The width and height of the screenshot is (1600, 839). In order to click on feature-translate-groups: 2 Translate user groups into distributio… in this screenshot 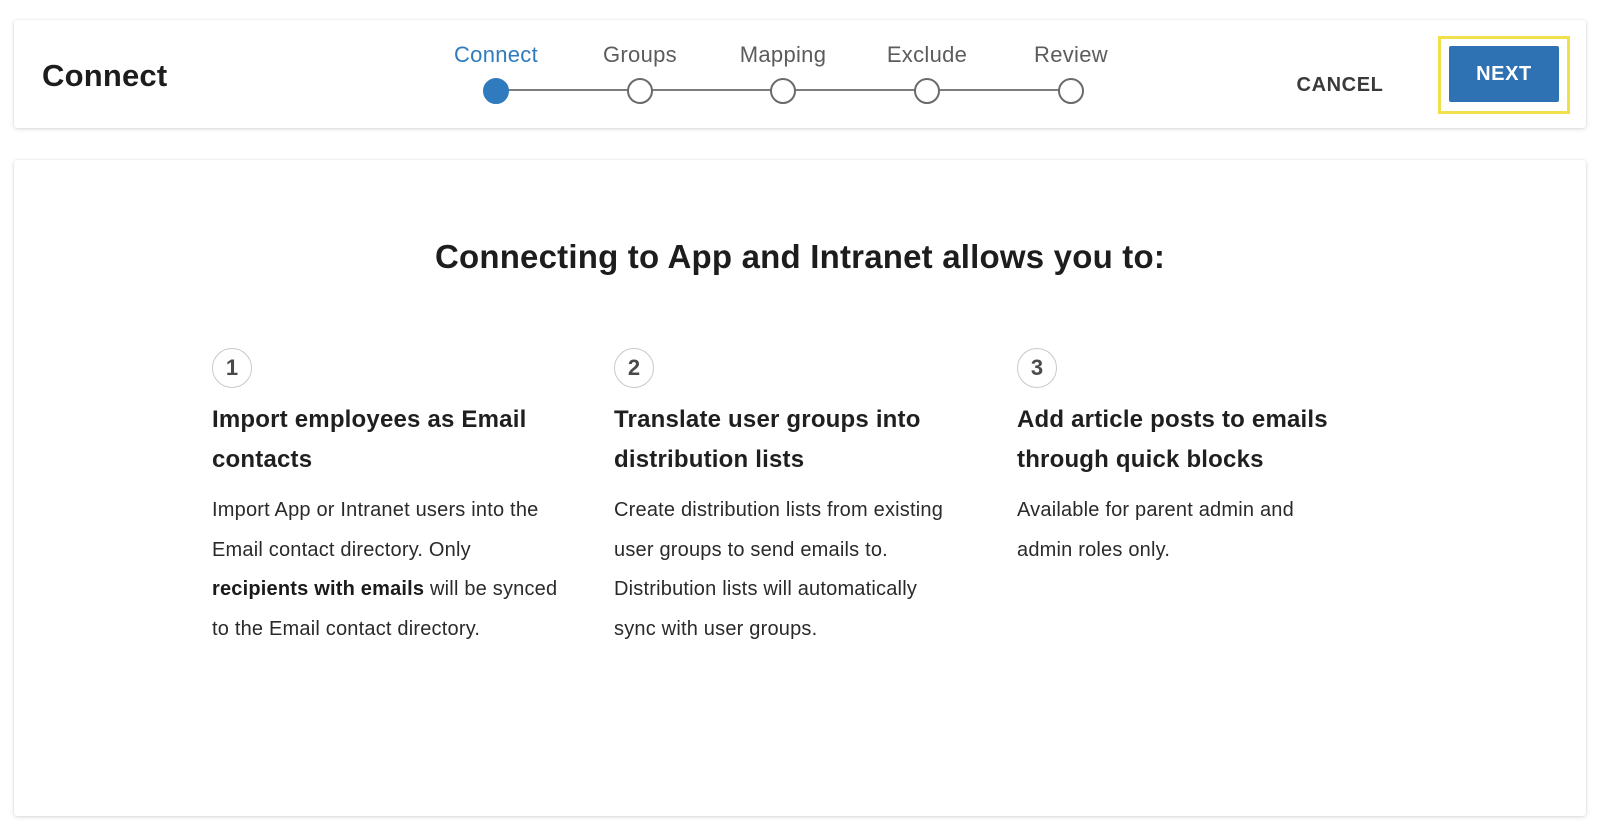, I will do `click(789, 498)`.